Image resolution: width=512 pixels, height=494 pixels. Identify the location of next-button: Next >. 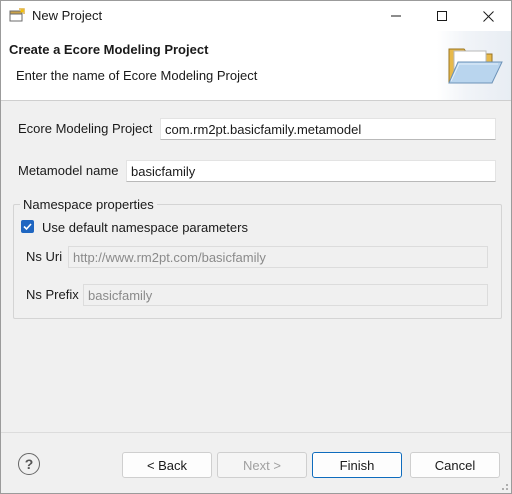
(262, 465).